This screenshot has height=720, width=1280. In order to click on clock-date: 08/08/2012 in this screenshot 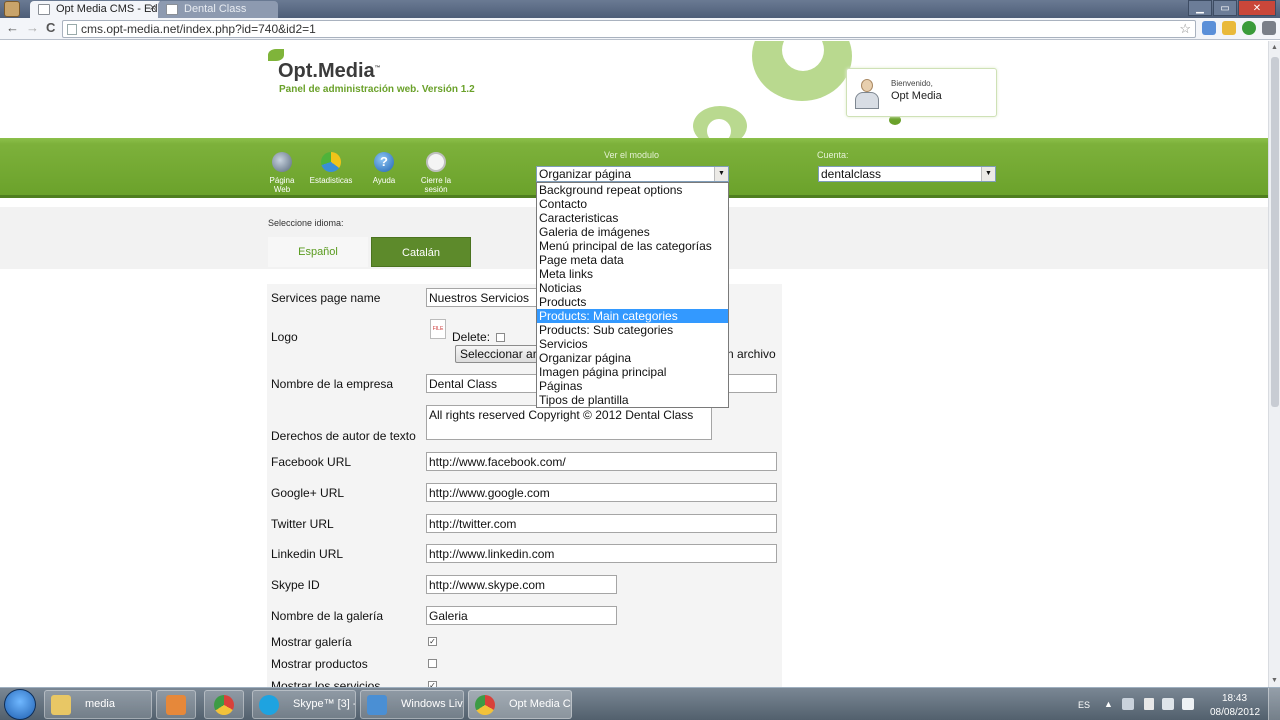, I will do `click(1235, 712)`.